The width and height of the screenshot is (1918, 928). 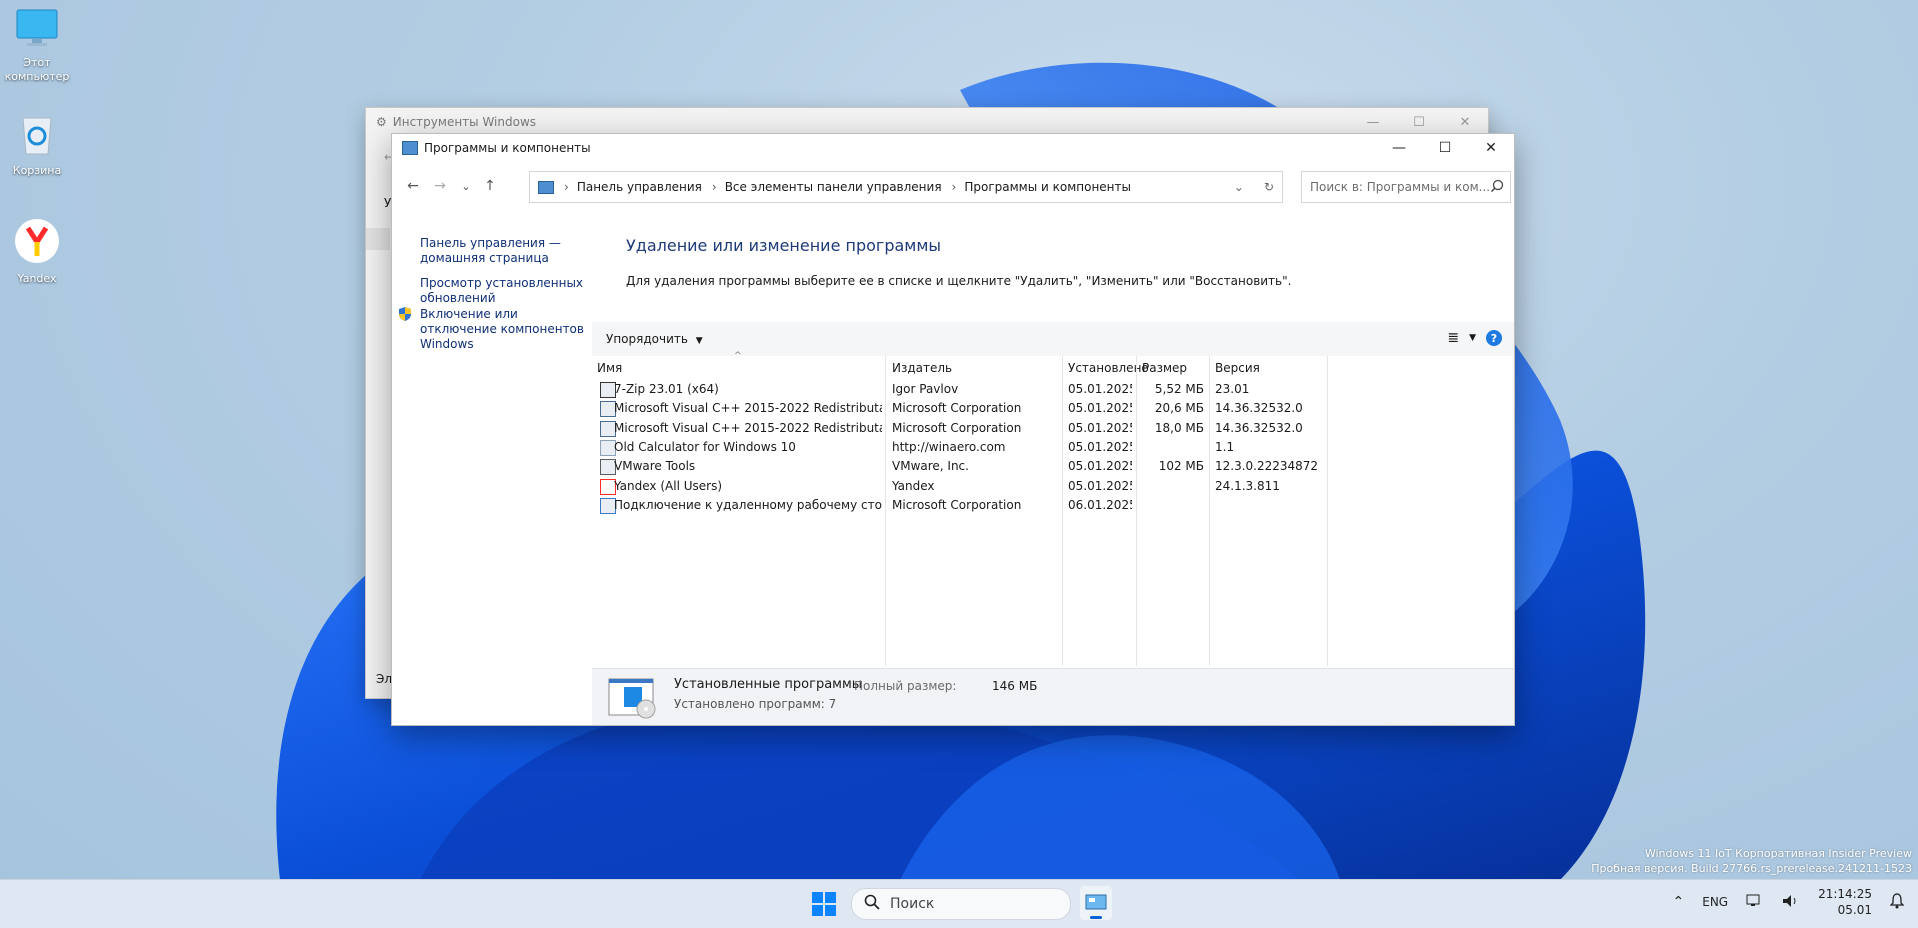 What do you see at coordinates (609, 368) in the screenshot?
I see `column-header-name: Имя` at bounding box center [609, 368].